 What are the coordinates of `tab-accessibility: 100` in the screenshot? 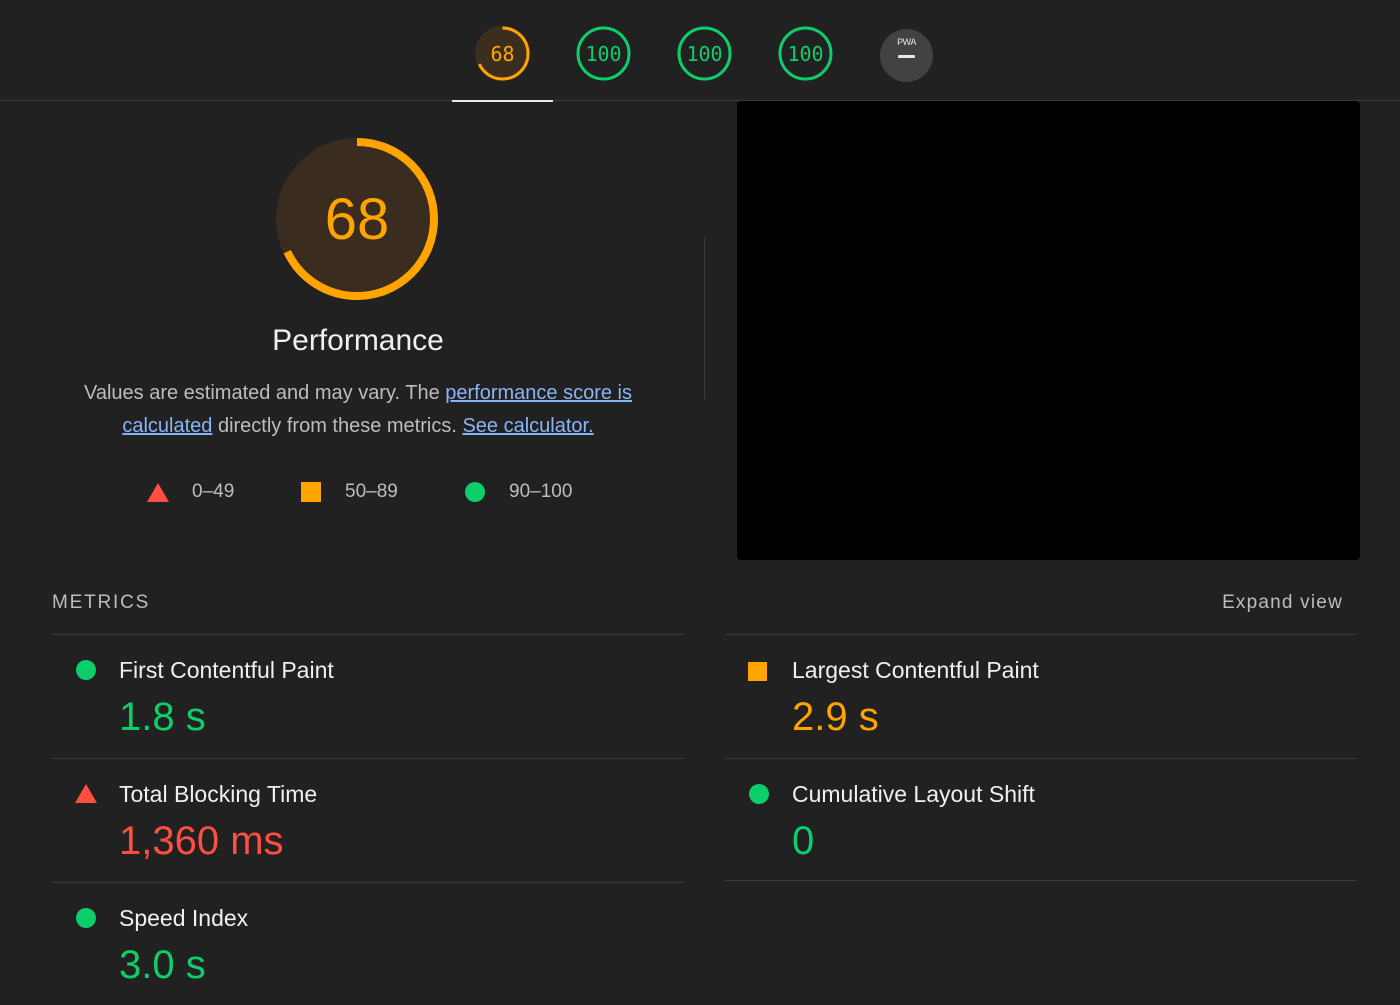 It's located at (603, 50).